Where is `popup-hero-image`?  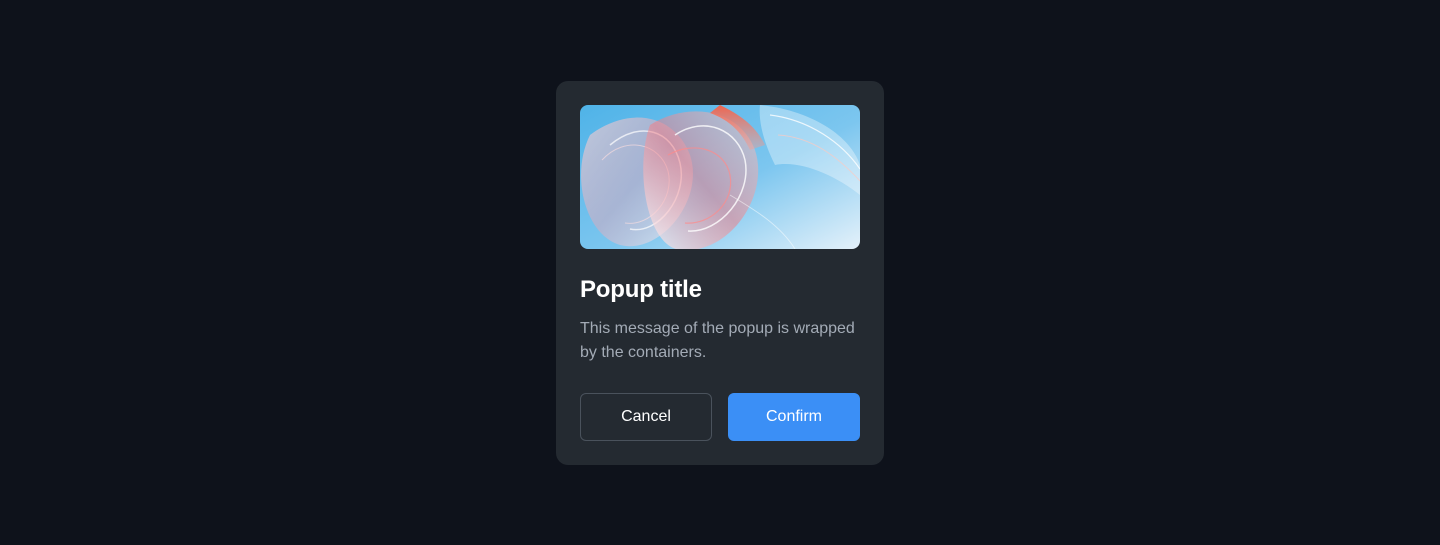
popup-hero-image is located at coordinates (720, 177).